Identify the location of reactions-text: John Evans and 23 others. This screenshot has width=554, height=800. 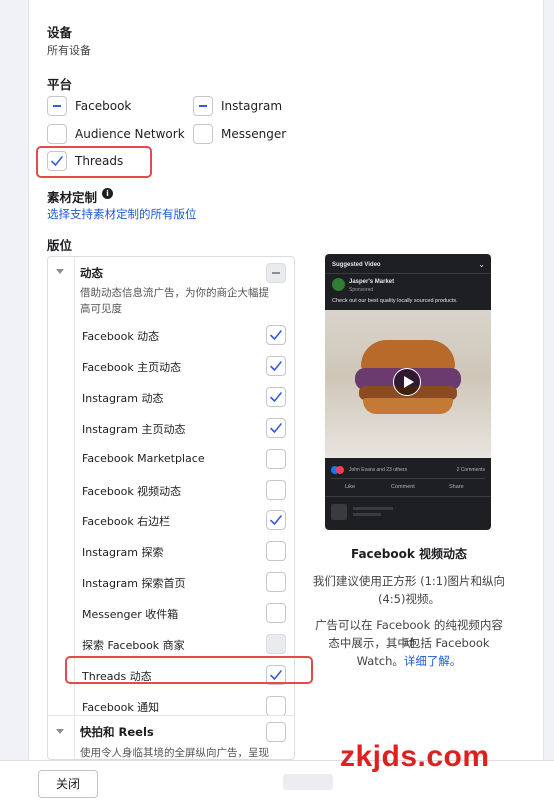
(378, 470).